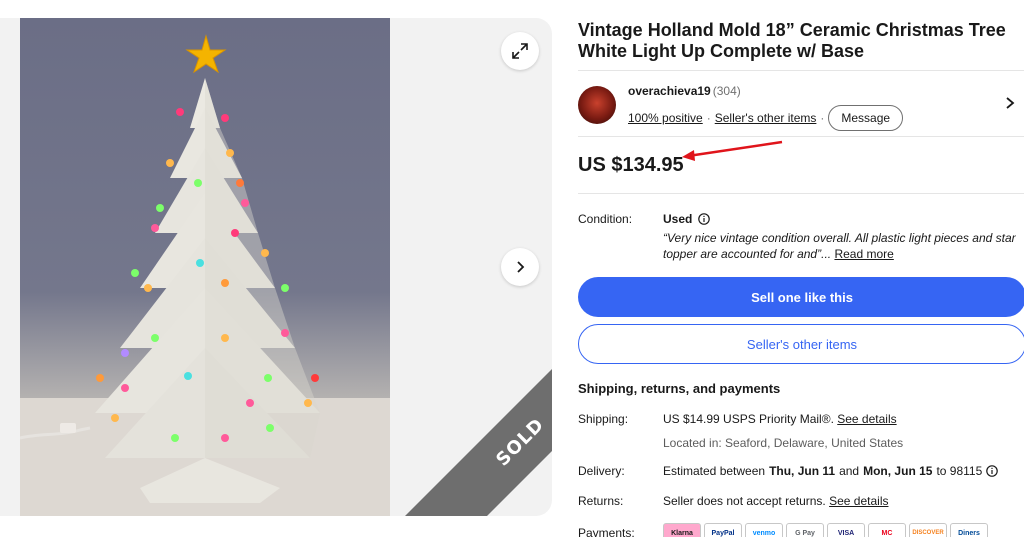 The image size is (1024, 537). Describe the element at coordinates (928, 530) in the screenshot. I see `discover-icon: DISCOVER` at that location.